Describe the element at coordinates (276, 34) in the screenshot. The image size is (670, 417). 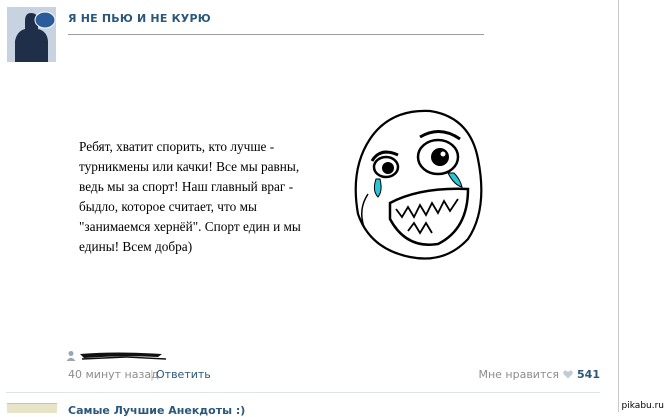
I see `title-divider` at that location.